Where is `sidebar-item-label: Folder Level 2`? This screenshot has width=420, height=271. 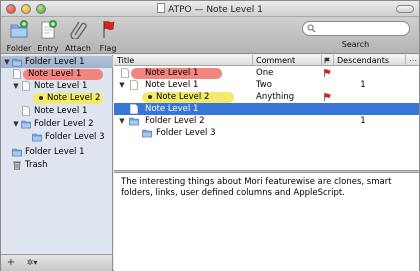
sidebar-item-label: Folder Level 2 is located at coordinates (64, 124).